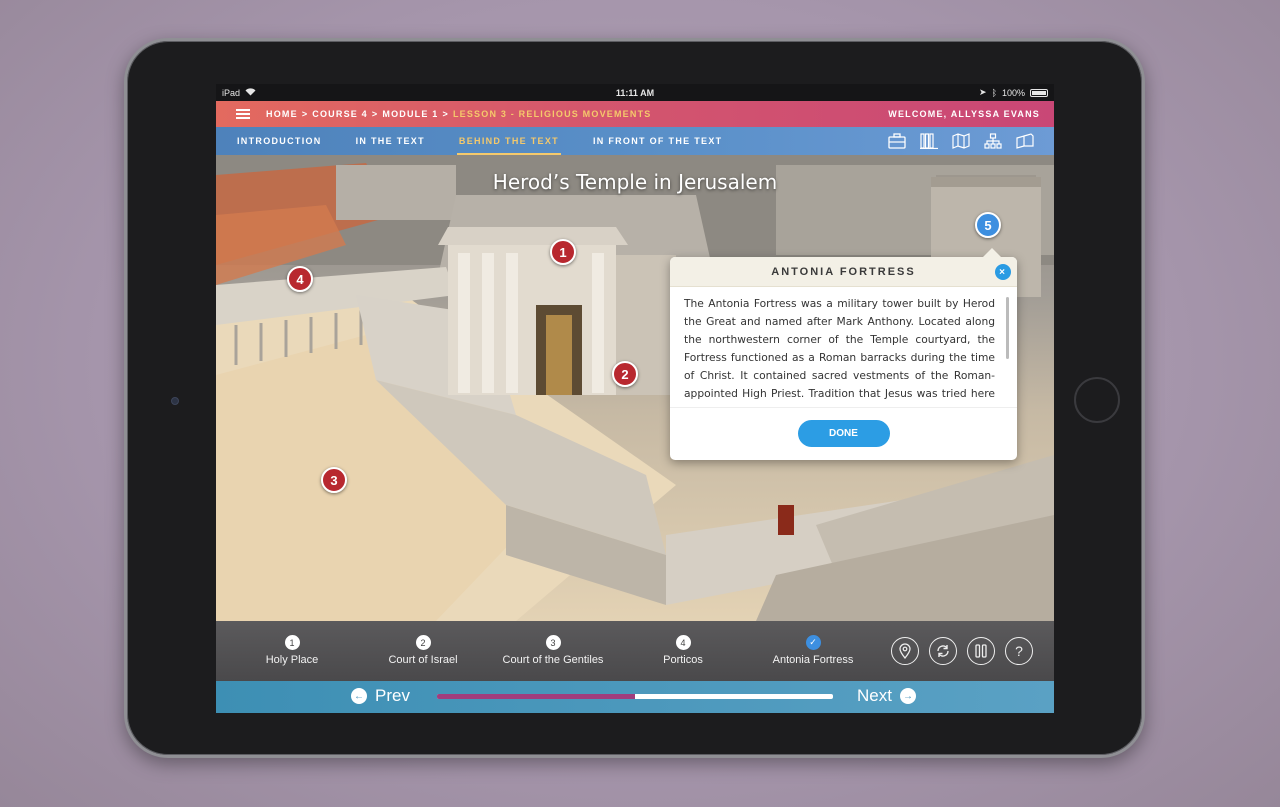 This screenshot has width=1280, height=807. What do you see at coordinates (553, 642) in the screenshot?
I see `hotspot-number: 3` at bounding box center [553, 642].